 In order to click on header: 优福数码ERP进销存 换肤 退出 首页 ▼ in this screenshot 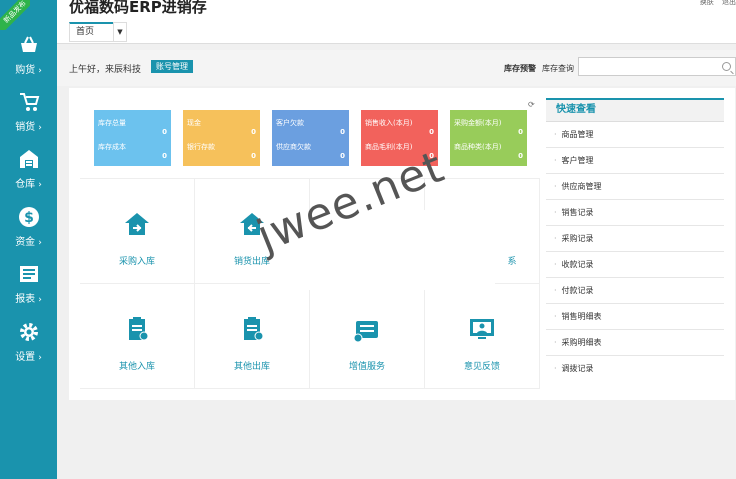, I will do `click(396, 22)`.